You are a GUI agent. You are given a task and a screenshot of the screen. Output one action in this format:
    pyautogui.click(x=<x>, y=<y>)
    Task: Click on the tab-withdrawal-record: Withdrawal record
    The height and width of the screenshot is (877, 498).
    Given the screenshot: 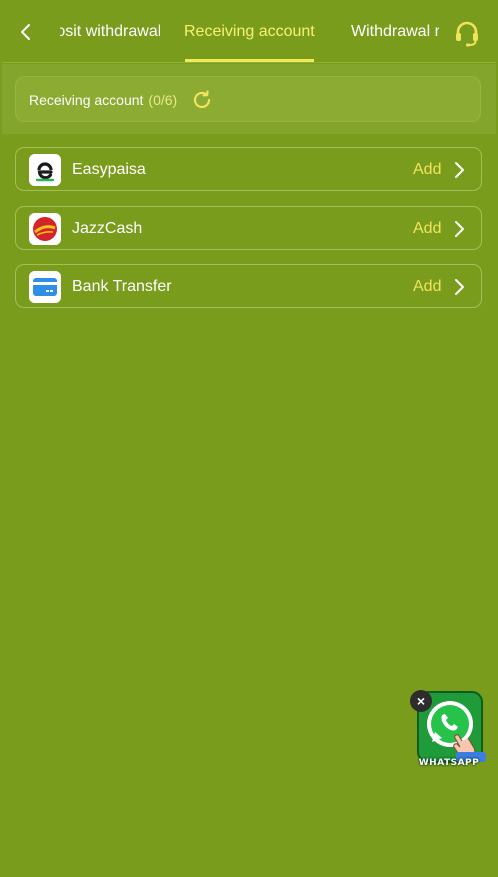 What is the action you would take?
    pyautogui.click(x=395, y=32)
    